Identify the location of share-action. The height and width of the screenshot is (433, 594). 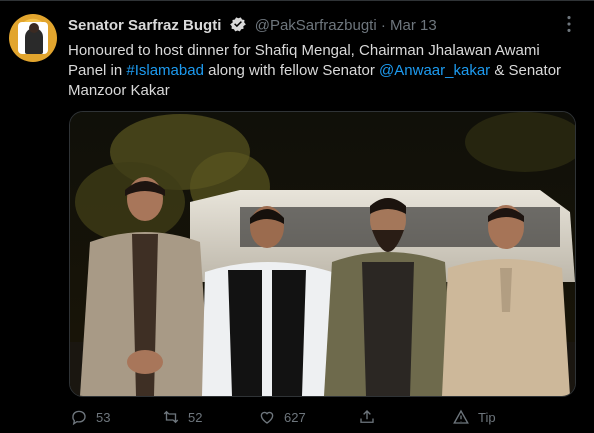
(367, 417).